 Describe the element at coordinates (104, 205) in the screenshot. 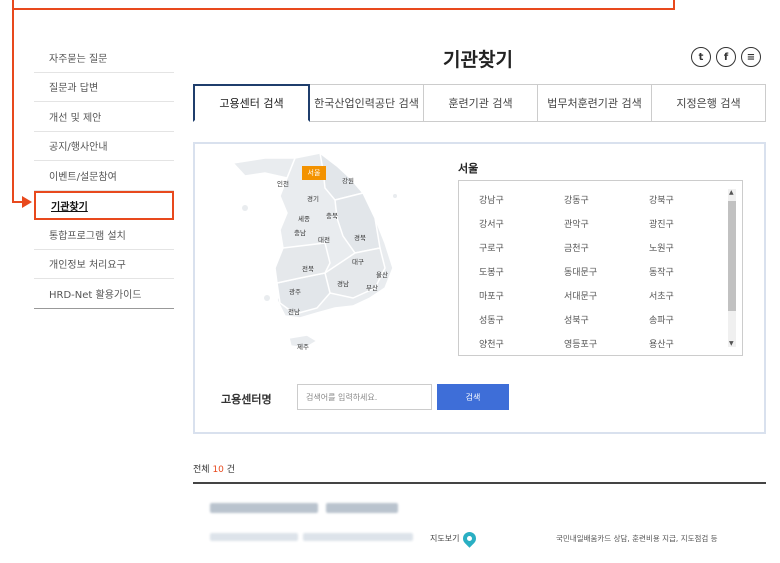

I see `sidebar-item-find-institution: 기관찾기` at that location.